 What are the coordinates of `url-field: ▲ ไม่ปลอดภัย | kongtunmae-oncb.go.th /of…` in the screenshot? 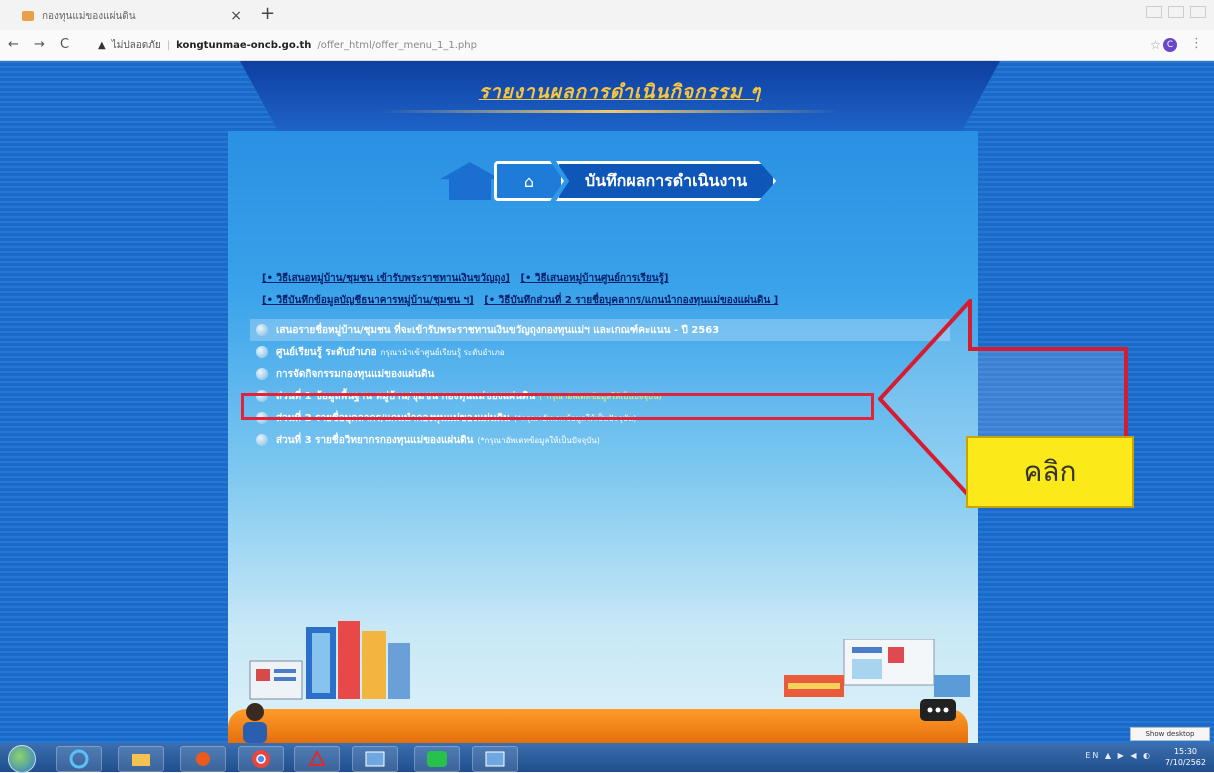 It's located at (287, 45).